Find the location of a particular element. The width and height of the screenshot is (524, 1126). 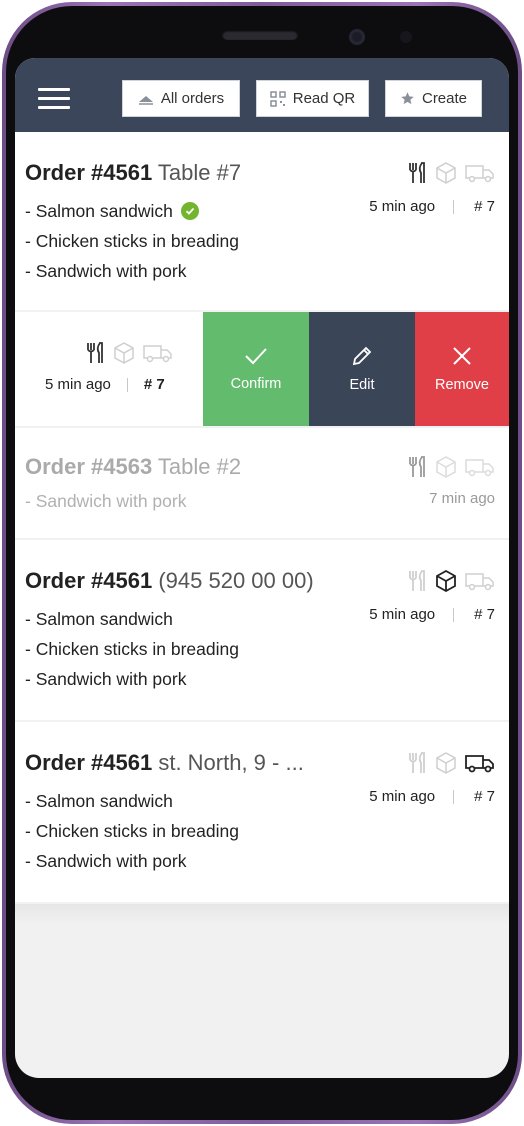

stack-icon is located at coordinates (145, 100).